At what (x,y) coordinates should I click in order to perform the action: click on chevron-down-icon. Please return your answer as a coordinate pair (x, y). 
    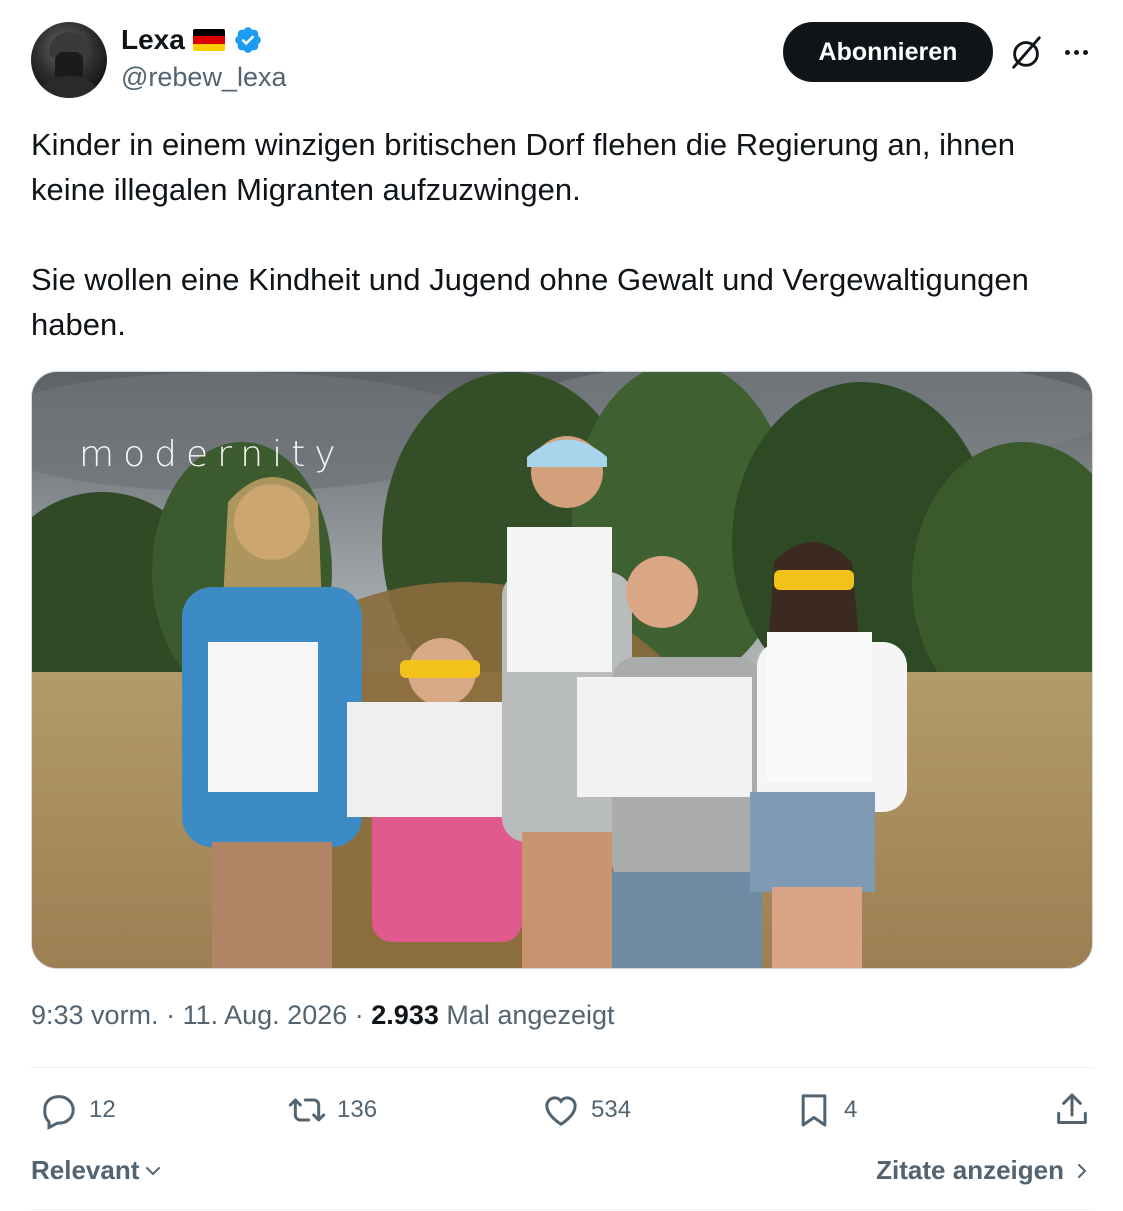
    Looking at the image, I should click on (153, 1170).